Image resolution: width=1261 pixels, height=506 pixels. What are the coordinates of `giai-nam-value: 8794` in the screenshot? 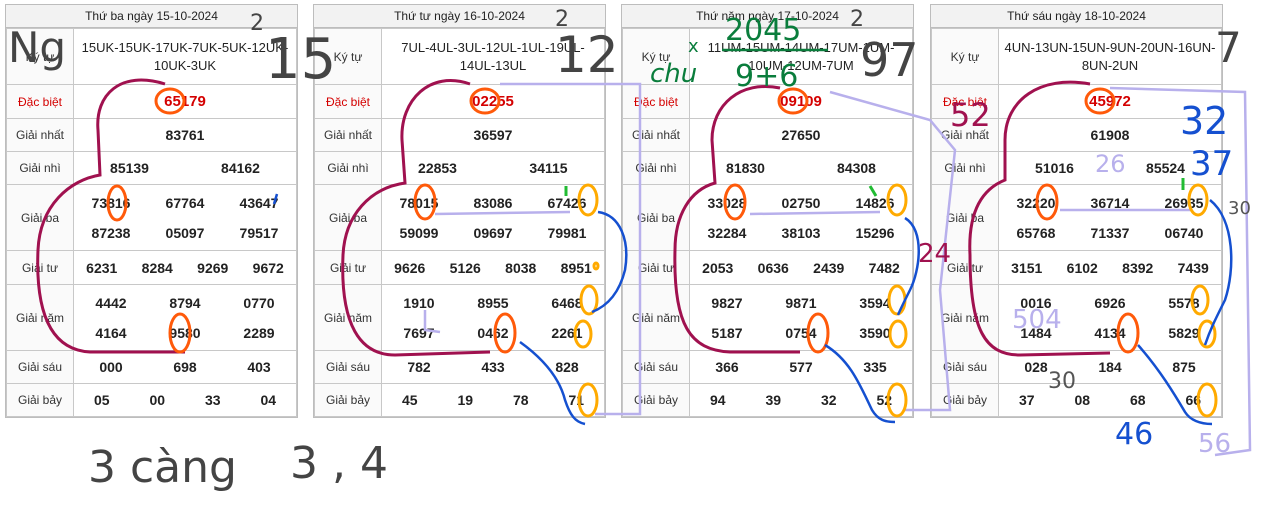 It's located at (185, 302).